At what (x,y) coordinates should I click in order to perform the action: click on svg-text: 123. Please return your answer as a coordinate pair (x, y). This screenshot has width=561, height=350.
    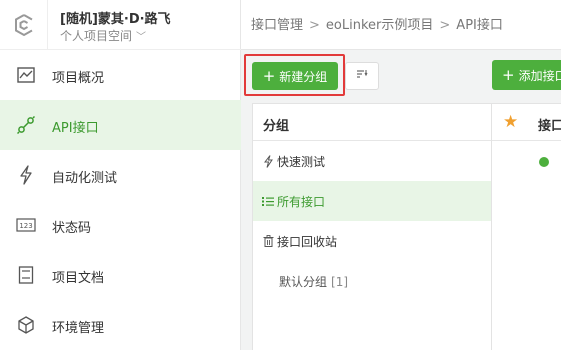
    Looking at the image, I should click on (25, 226).